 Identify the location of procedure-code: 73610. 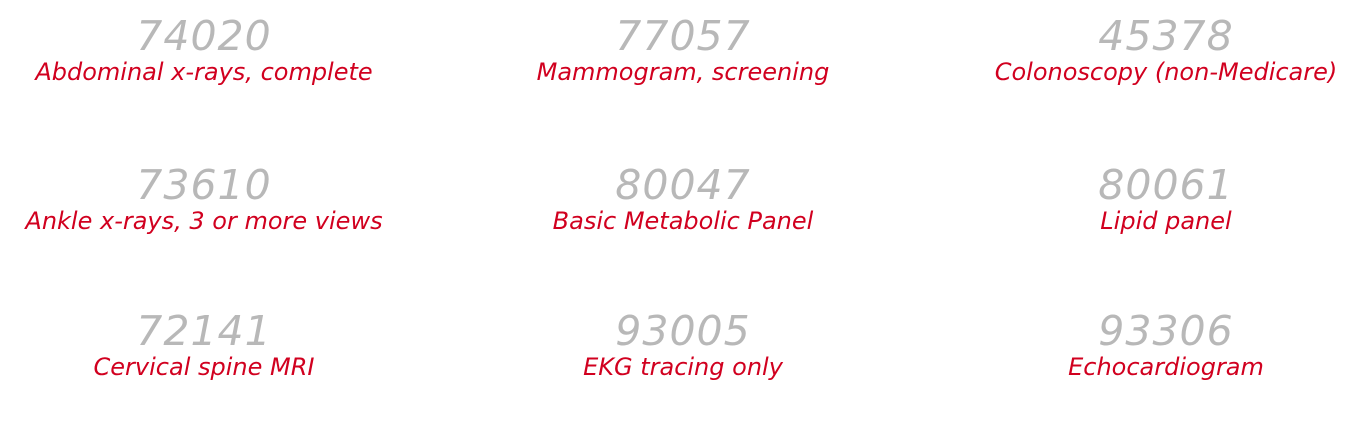
(204, 185).